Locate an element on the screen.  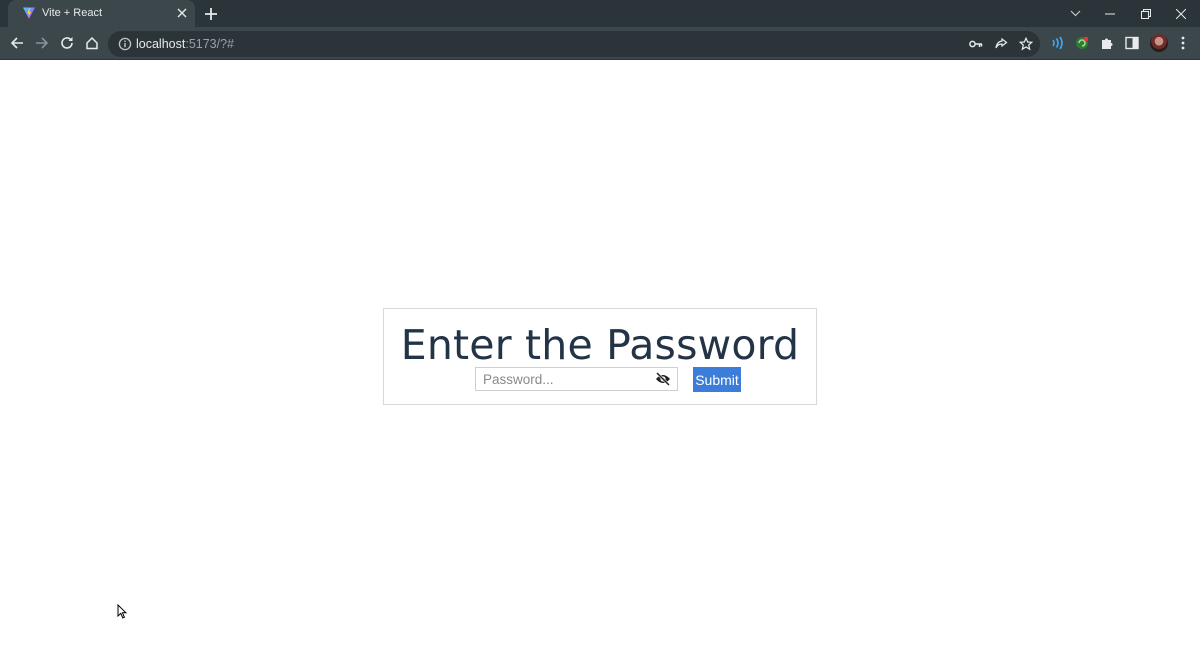
side-panel-icon is located at coordinates (1132, 43).